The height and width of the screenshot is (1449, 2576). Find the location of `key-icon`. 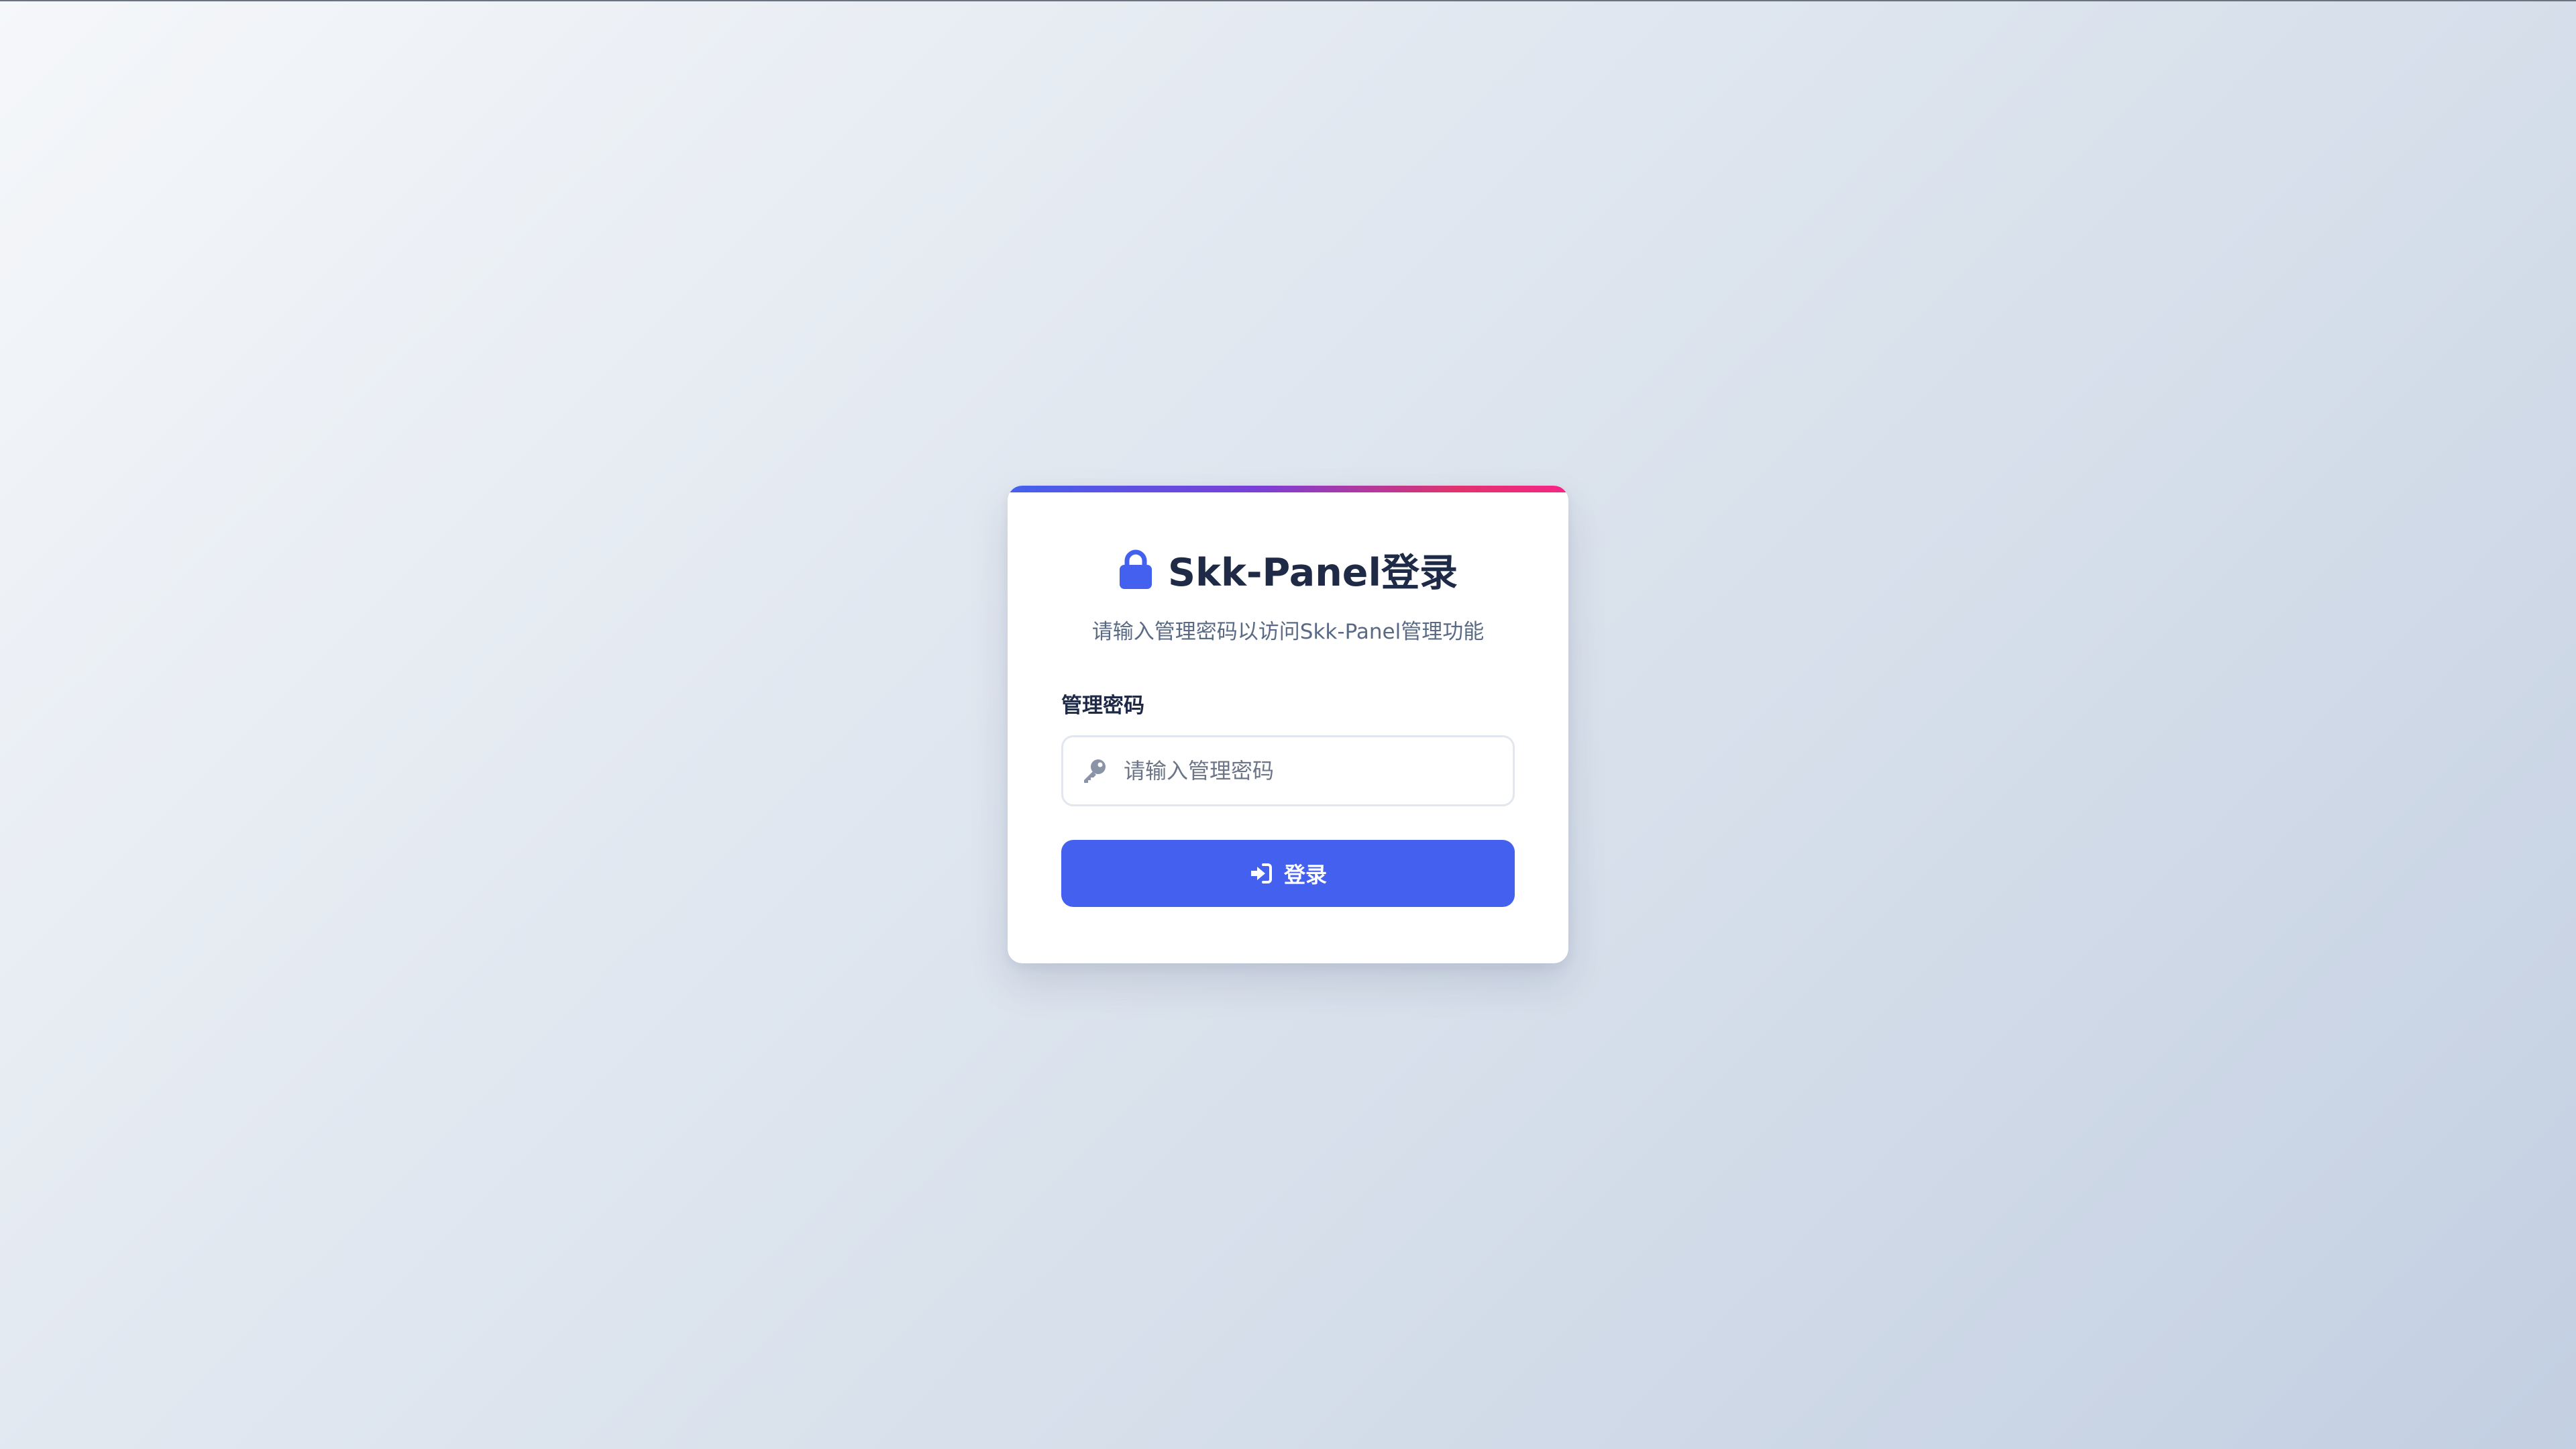

key-icon is located at coordinates (1094, 770).